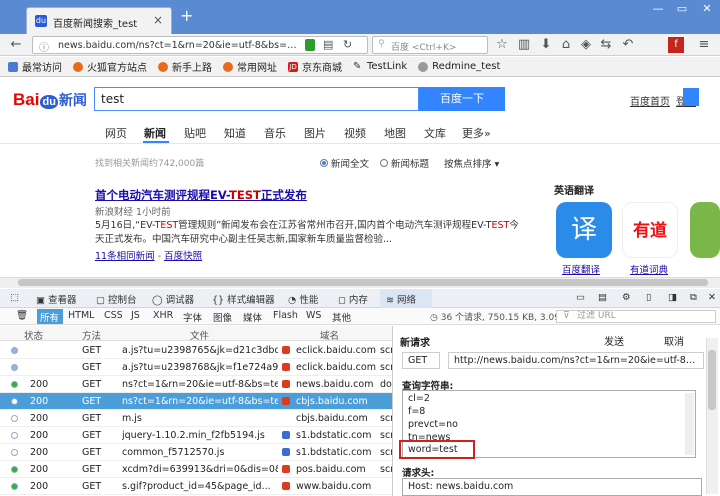  What do you see at coordinates (35, 66) in the screenshot?
I see `bookmark-item: 最常访问` at bounding box center [35, 66].